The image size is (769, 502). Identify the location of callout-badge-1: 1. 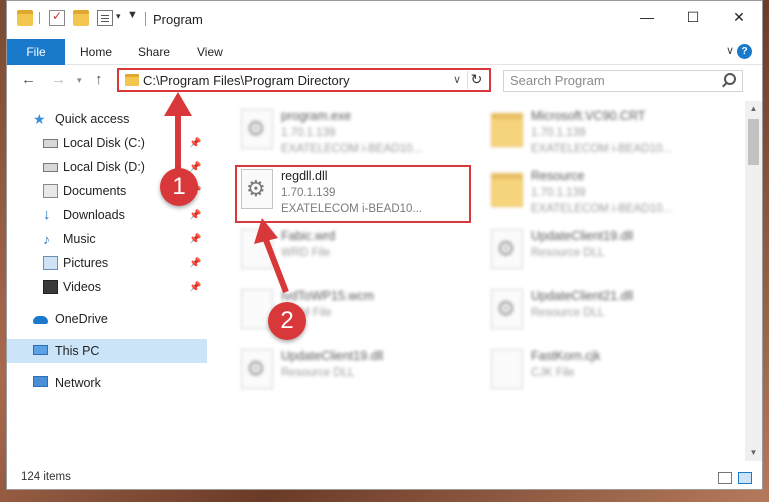
(179, 187).